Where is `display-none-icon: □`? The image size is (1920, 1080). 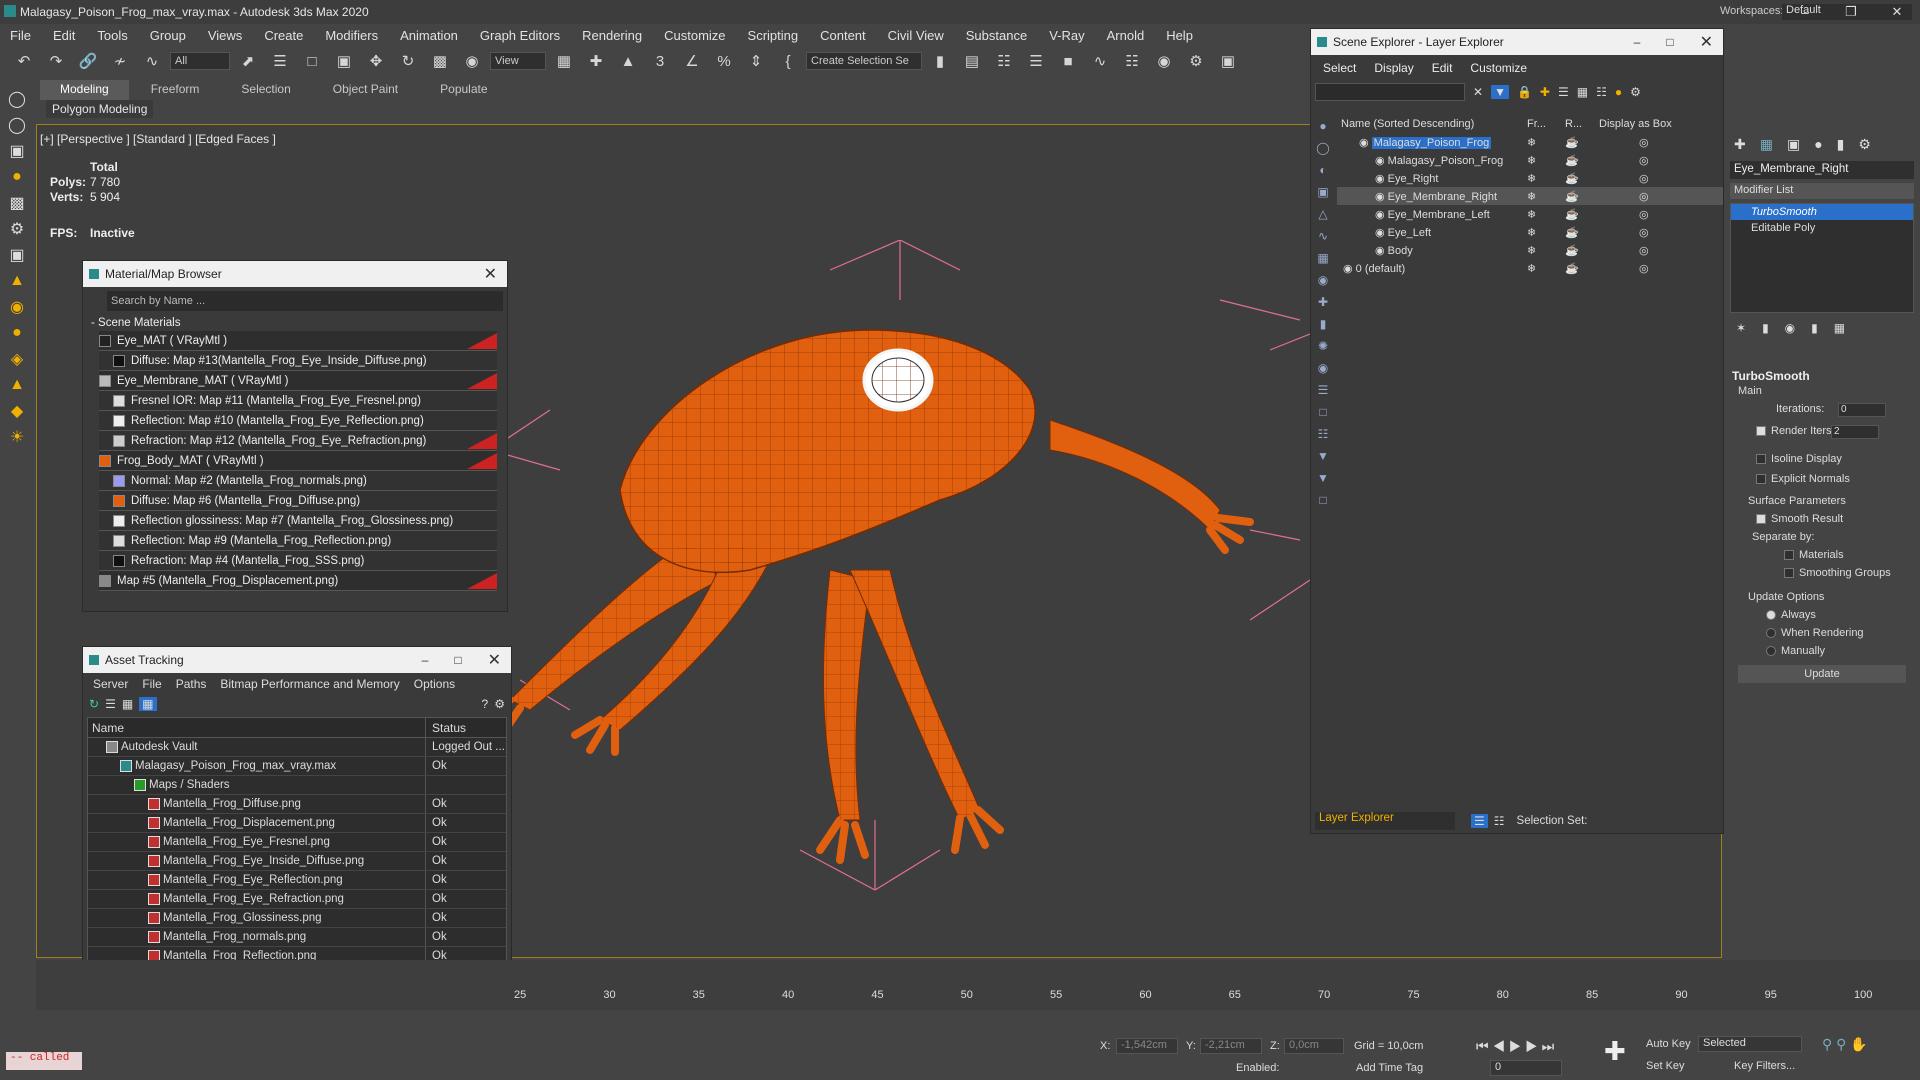
display-none-icon: □ is located at coordinates (1323, 412).